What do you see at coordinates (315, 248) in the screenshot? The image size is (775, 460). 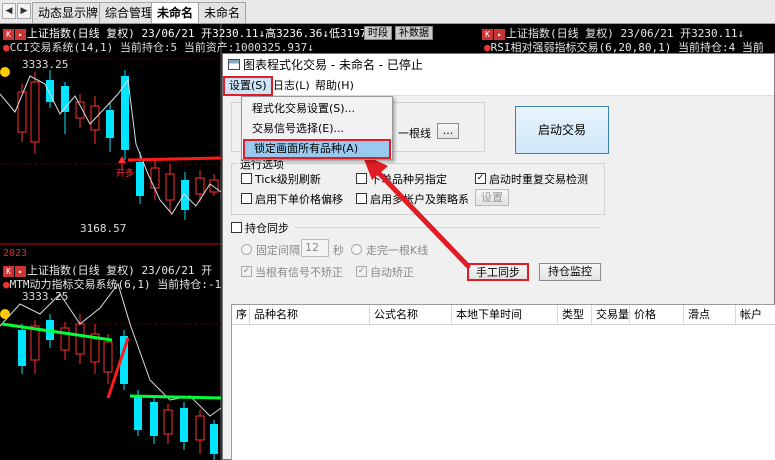 I see `interval-input: 12` at bounding box center [315, 248].